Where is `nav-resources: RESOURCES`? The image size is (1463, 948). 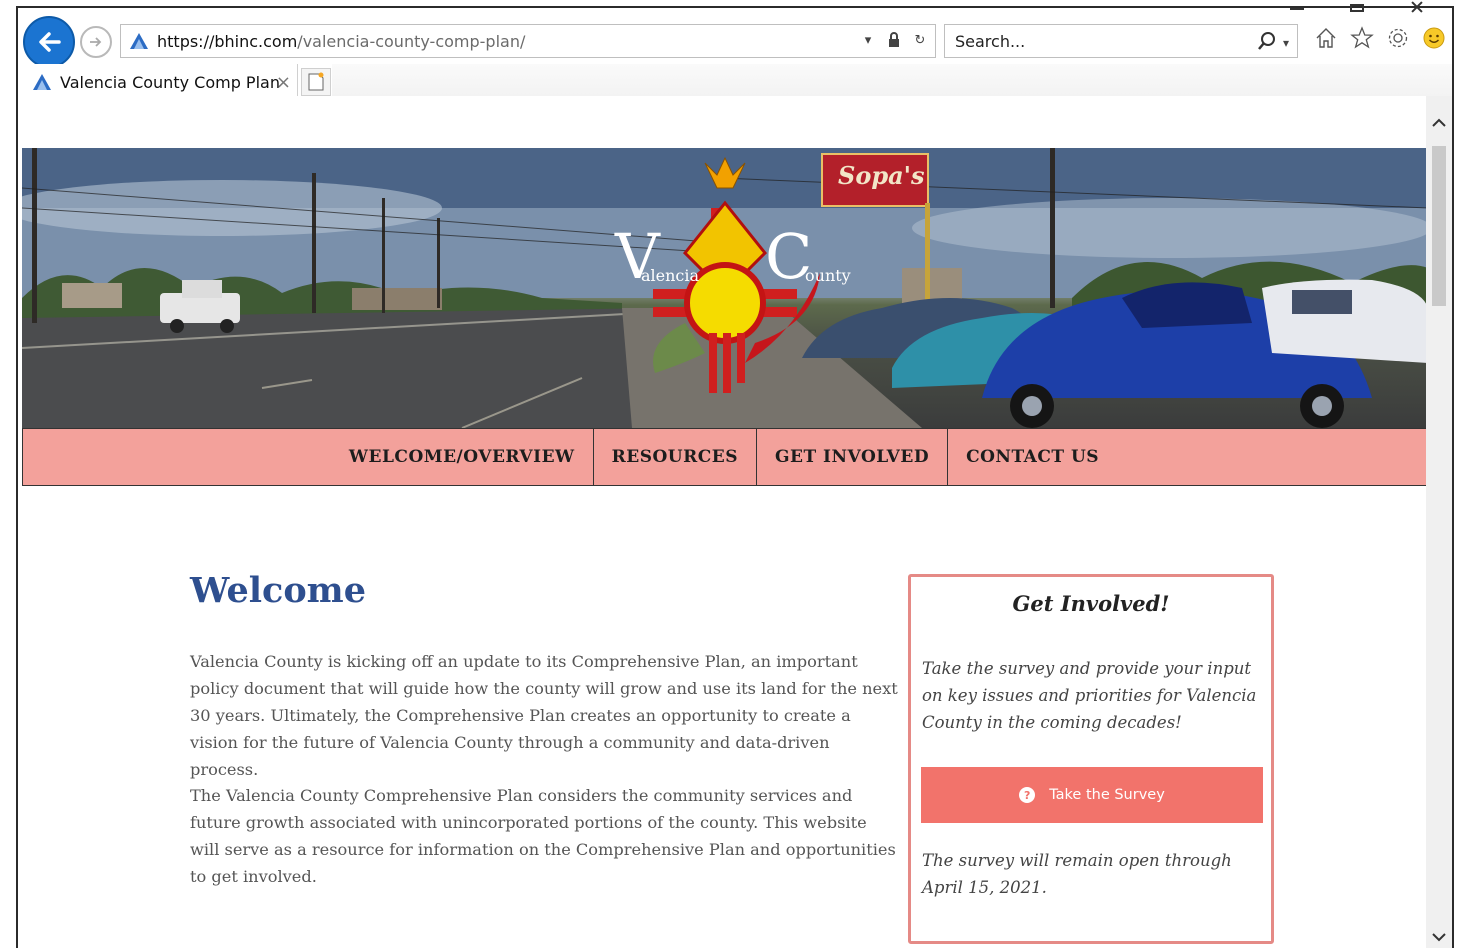
nav-resources: RESOURCES is located at coordinates (676, 457).